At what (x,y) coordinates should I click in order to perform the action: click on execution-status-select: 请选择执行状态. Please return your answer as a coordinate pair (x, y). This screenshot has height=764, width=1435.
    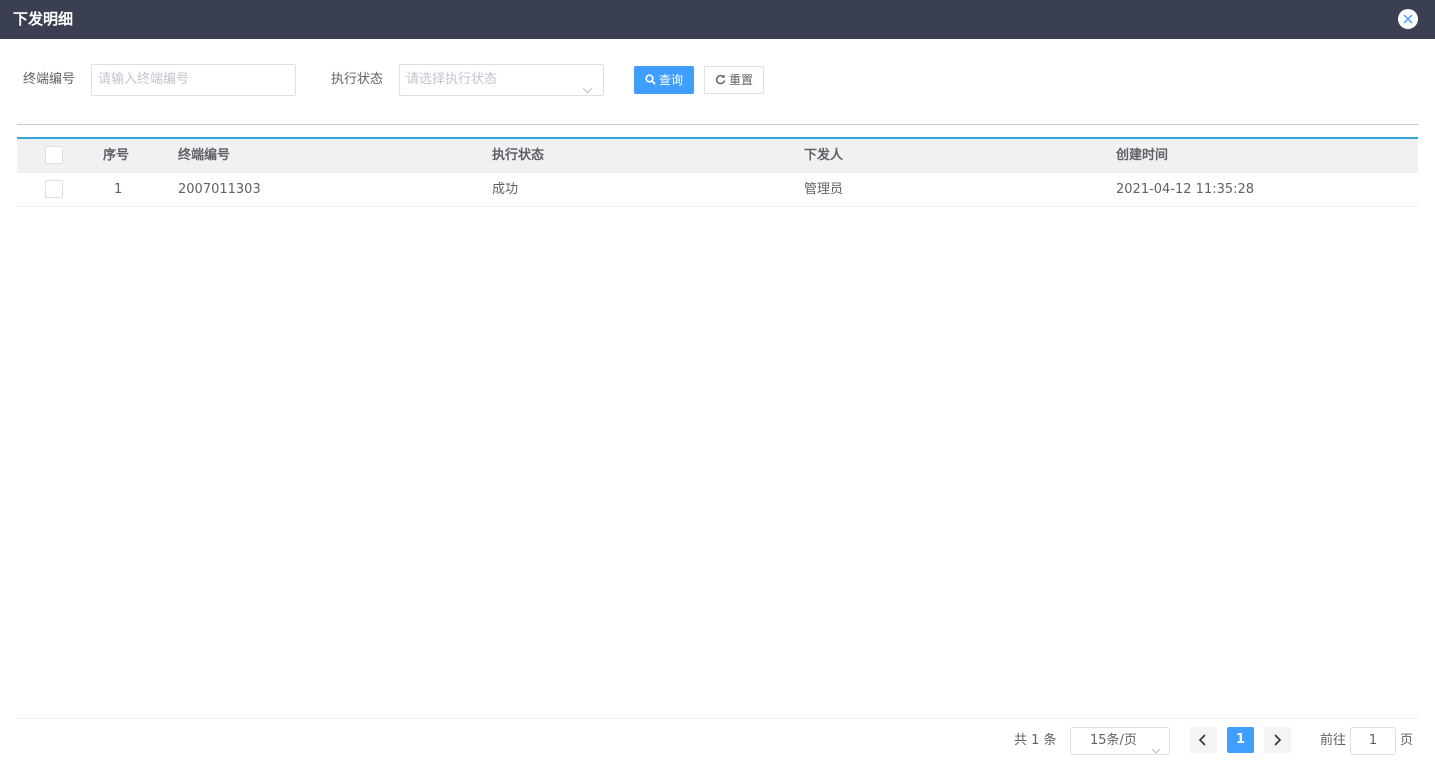
    Looking at the image, I should click on (501, 80).